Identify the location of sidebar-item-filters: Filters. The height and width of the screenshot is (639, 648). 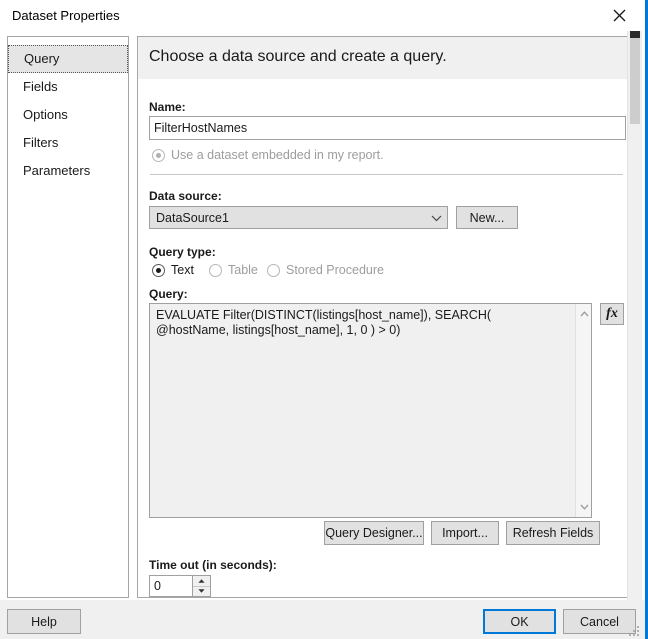
(68, 143).